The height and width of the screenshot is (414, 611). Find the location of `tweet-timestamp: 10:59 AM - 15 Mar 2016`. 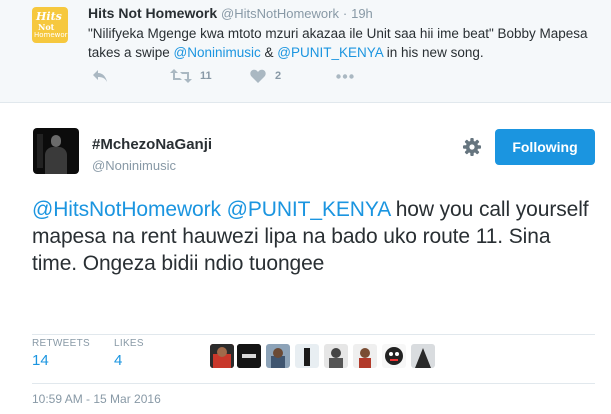

tweet-timestamp: 10:59 AM - 15 Mar 2016 is located at coordinates (96, 399).